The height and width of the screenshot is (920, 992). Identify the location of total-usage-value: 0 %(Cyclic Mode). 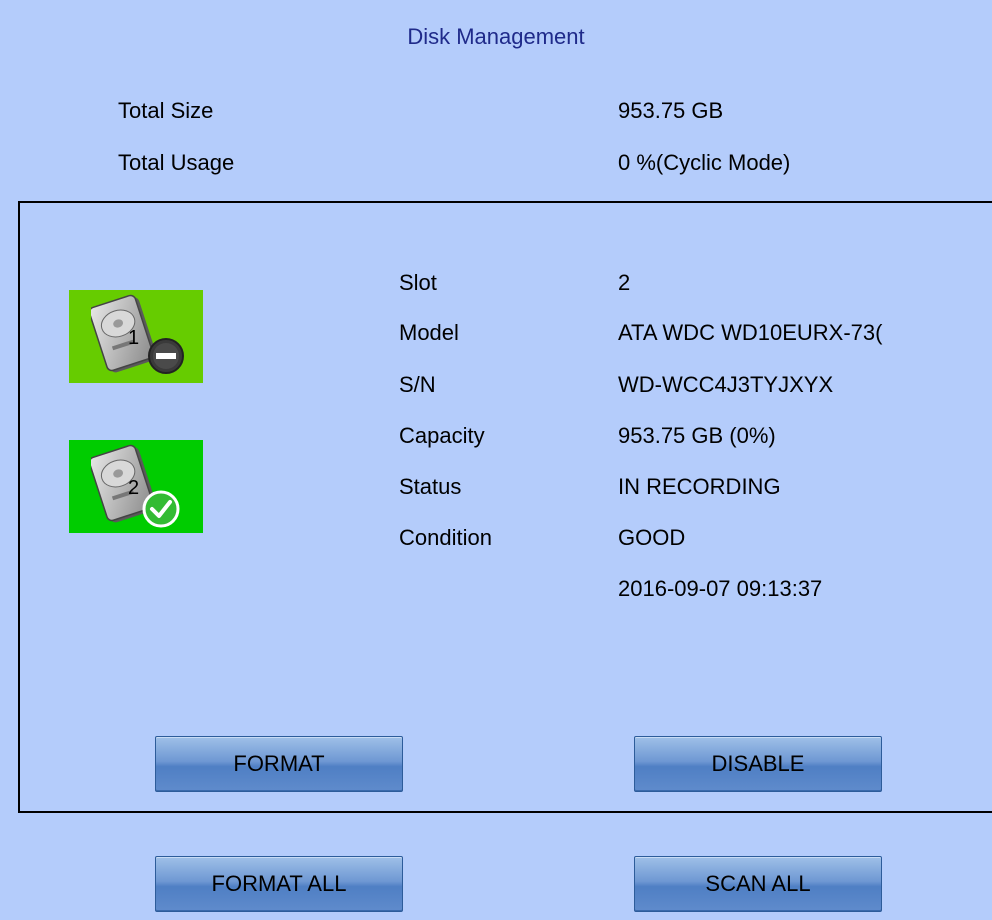
(704, 162).